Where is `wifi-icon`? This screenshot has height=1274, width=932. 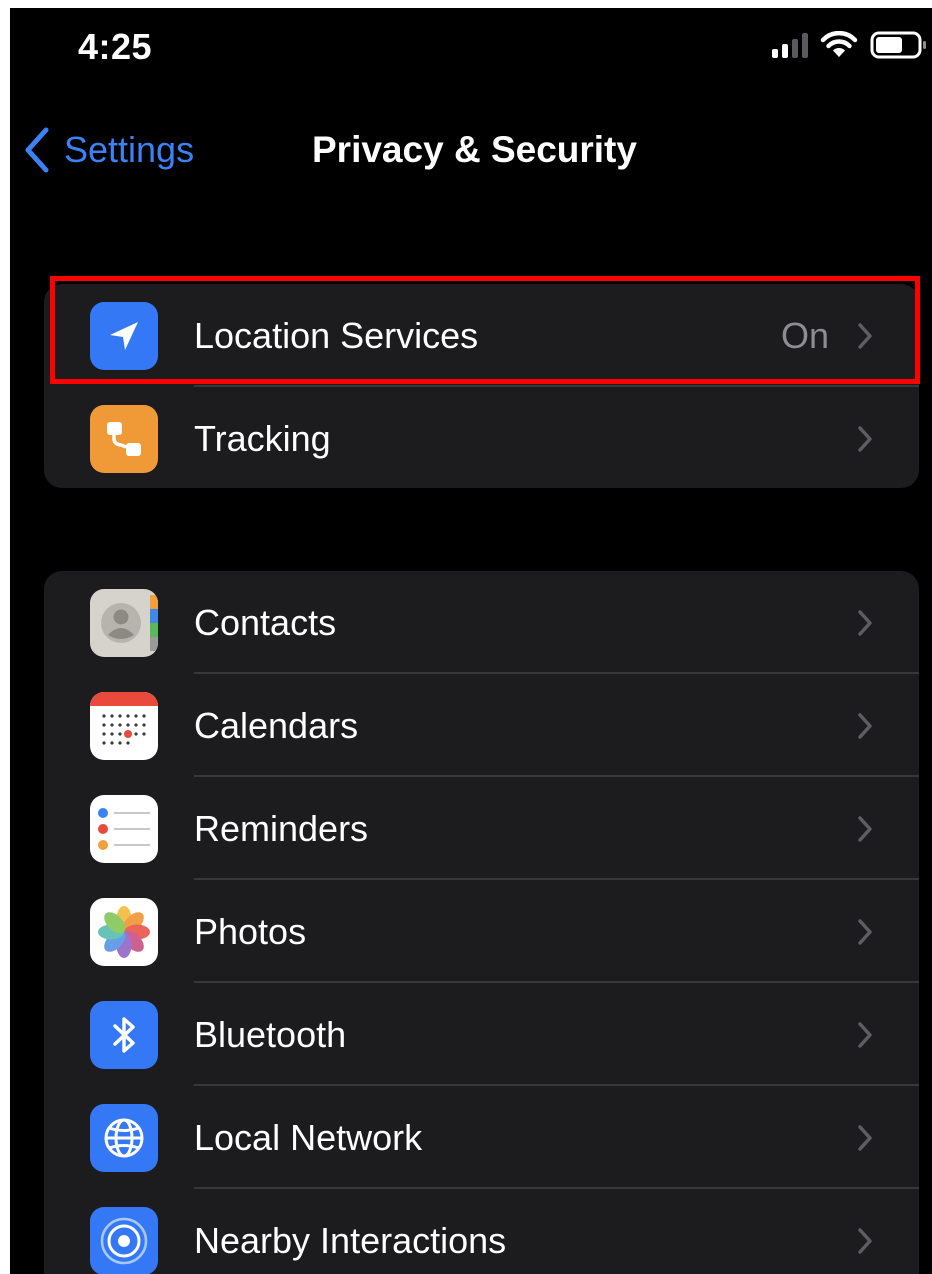 wifi-icon is located at coordinates (839, 44).